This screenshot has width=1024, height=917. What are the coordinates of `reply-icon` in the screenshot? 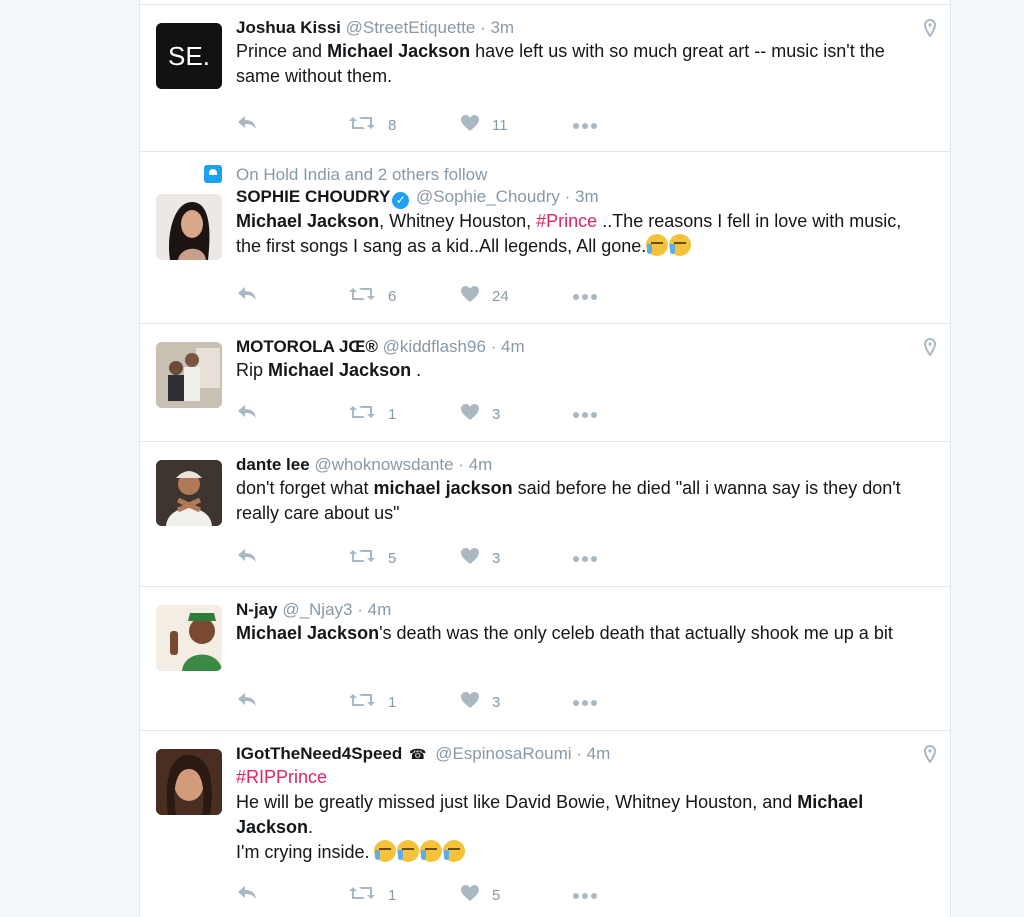 It's located at (247, 414).